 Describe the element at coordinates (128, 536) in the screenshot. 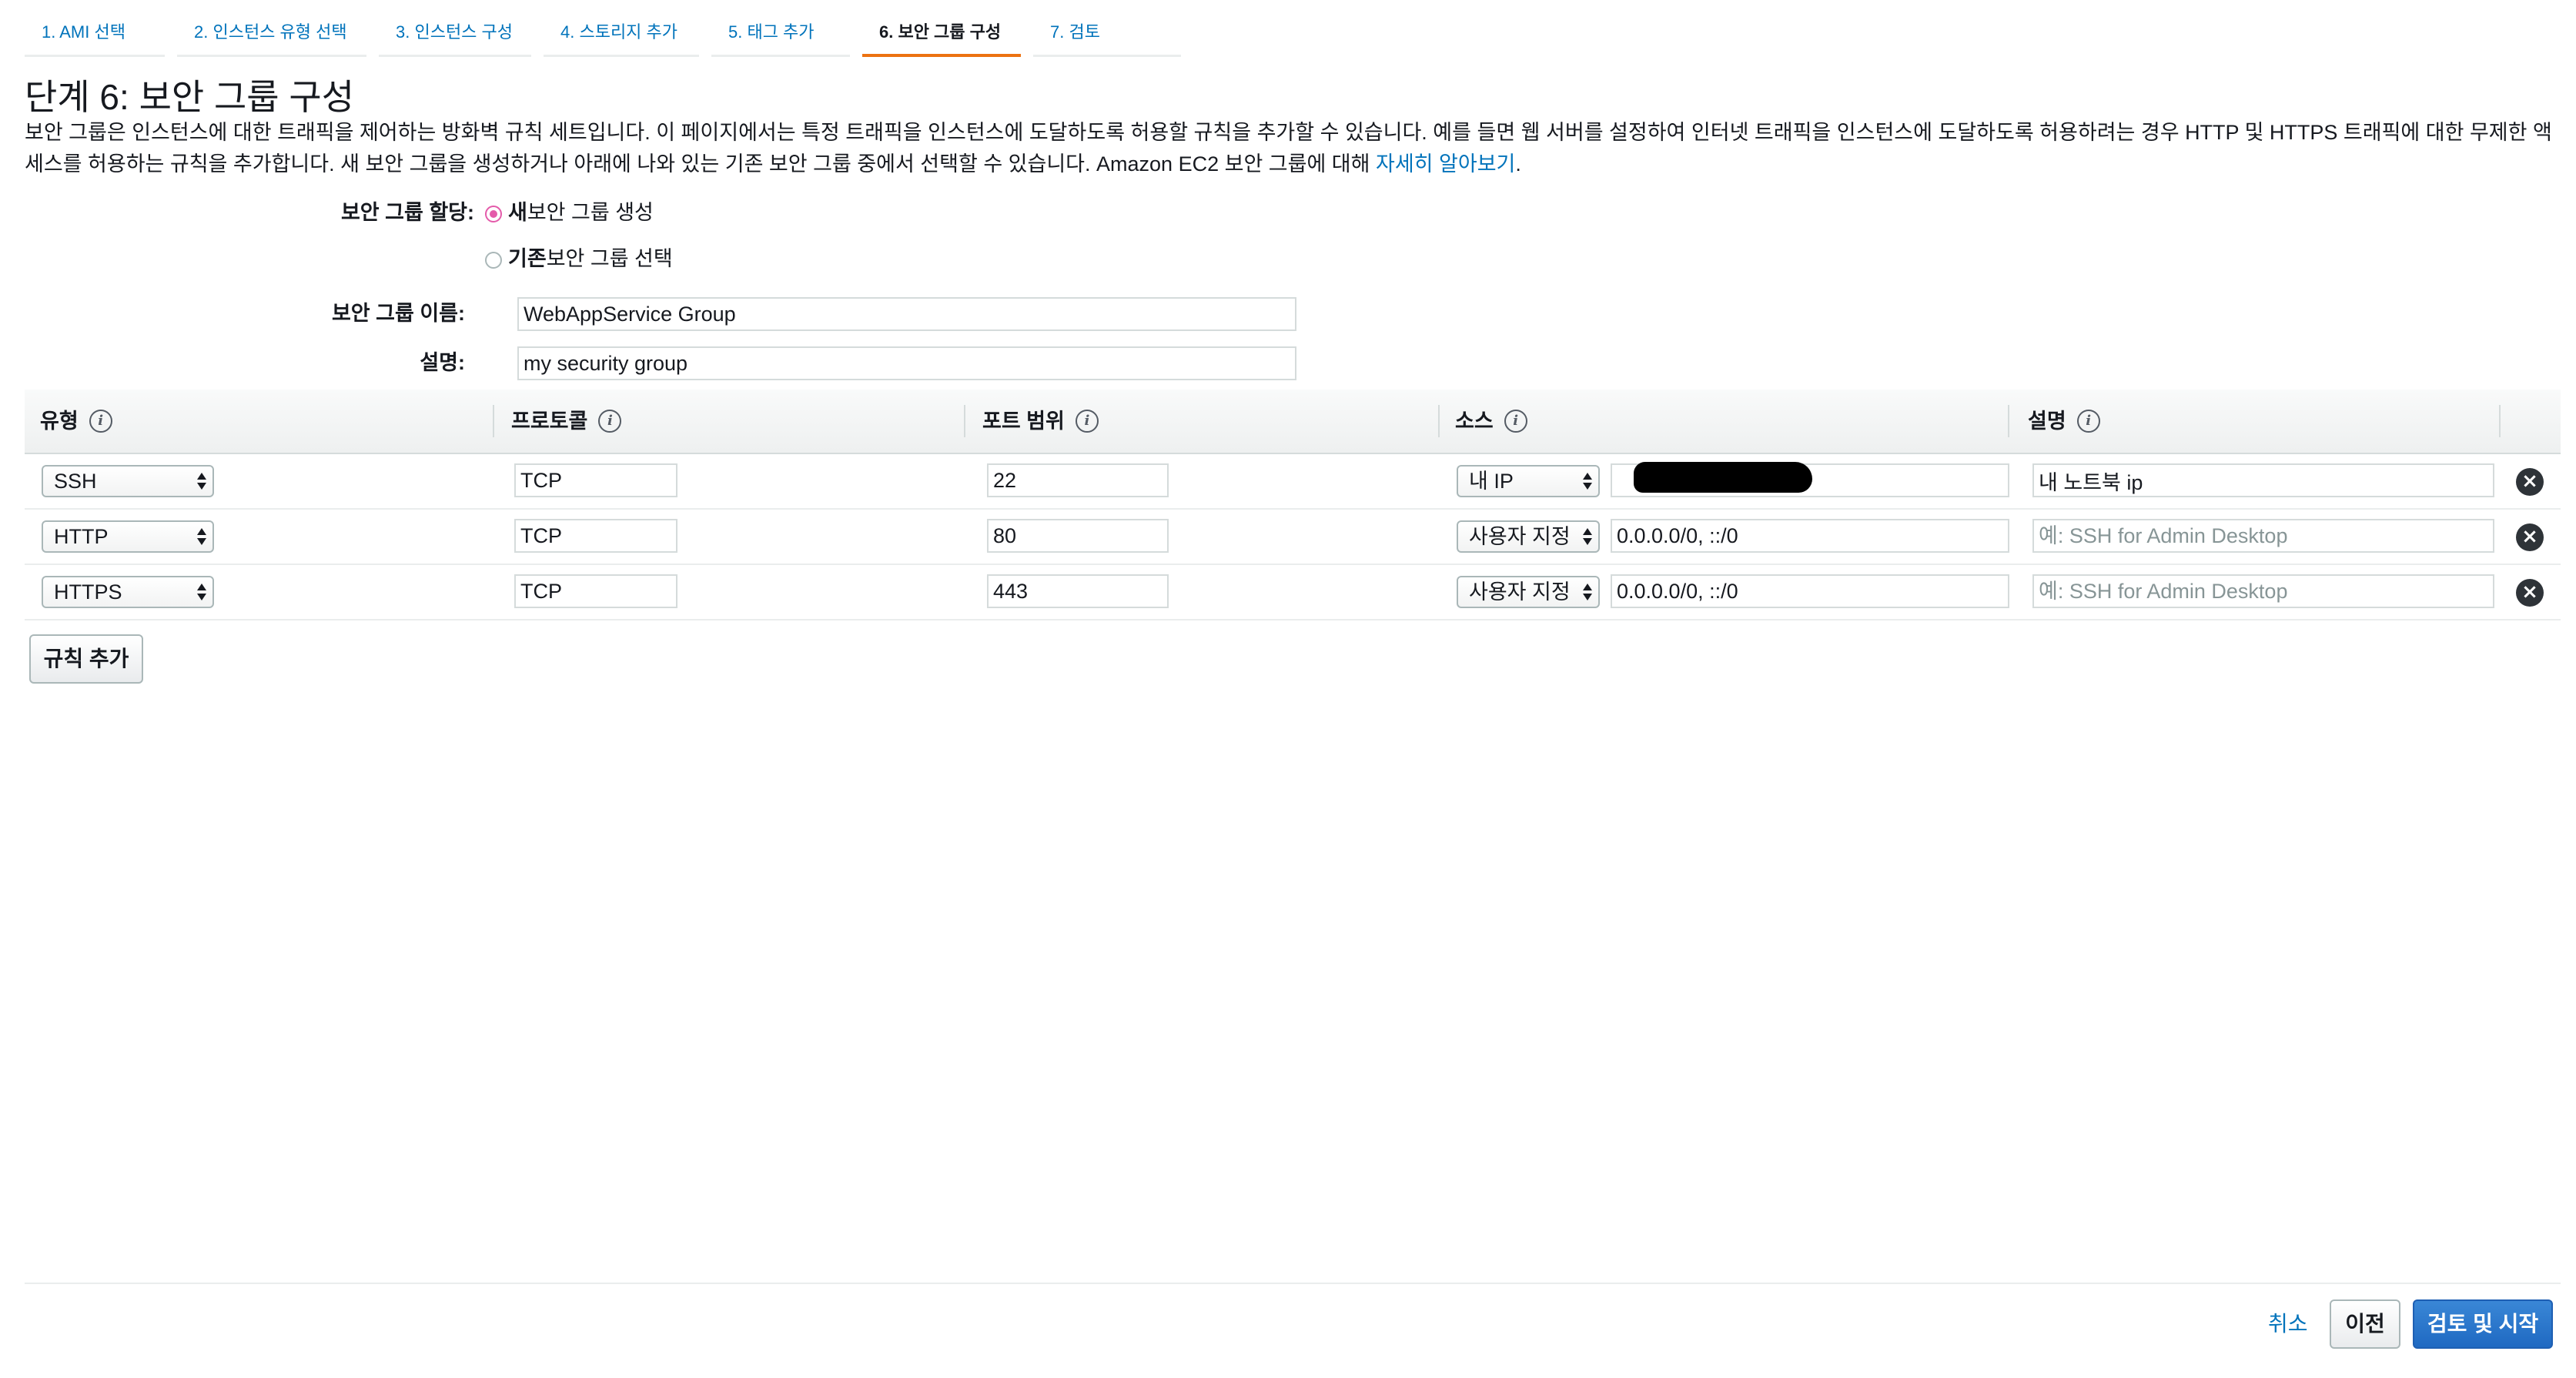

I see `type-select: HTTP` at that location.